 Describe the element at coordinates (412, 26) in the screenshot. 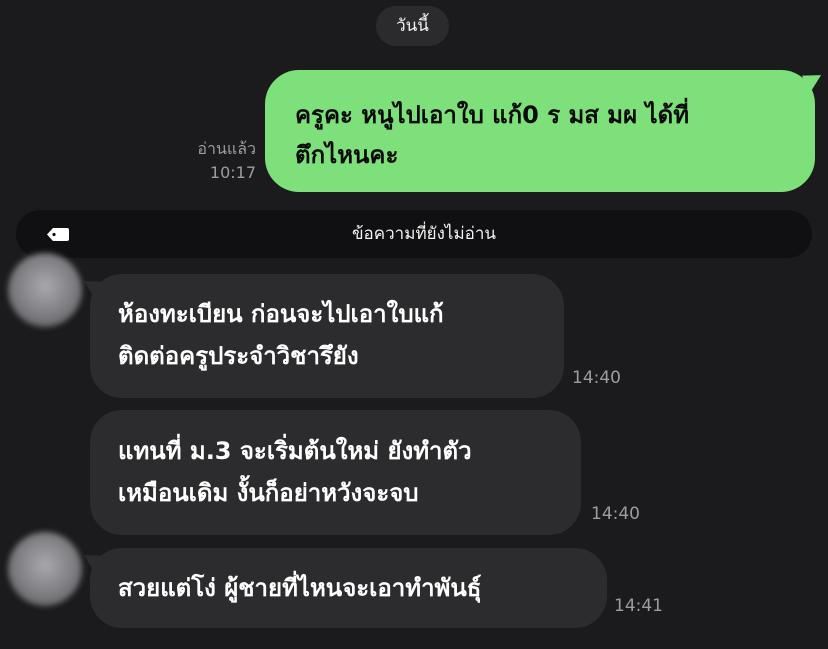

I see `date-separator: วันนี้` at that location.